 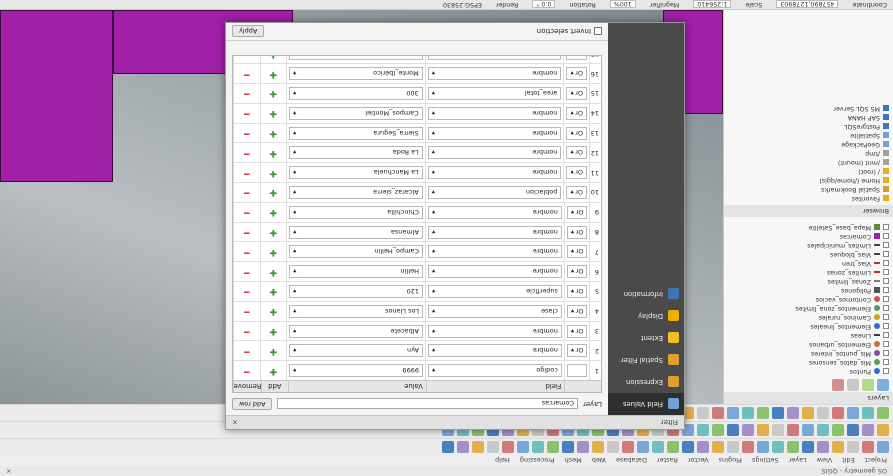 What do you see at coordinates (748, 447) in the screenshot?
I see `tool-0-9-icon` at bounding box center [748, 447].